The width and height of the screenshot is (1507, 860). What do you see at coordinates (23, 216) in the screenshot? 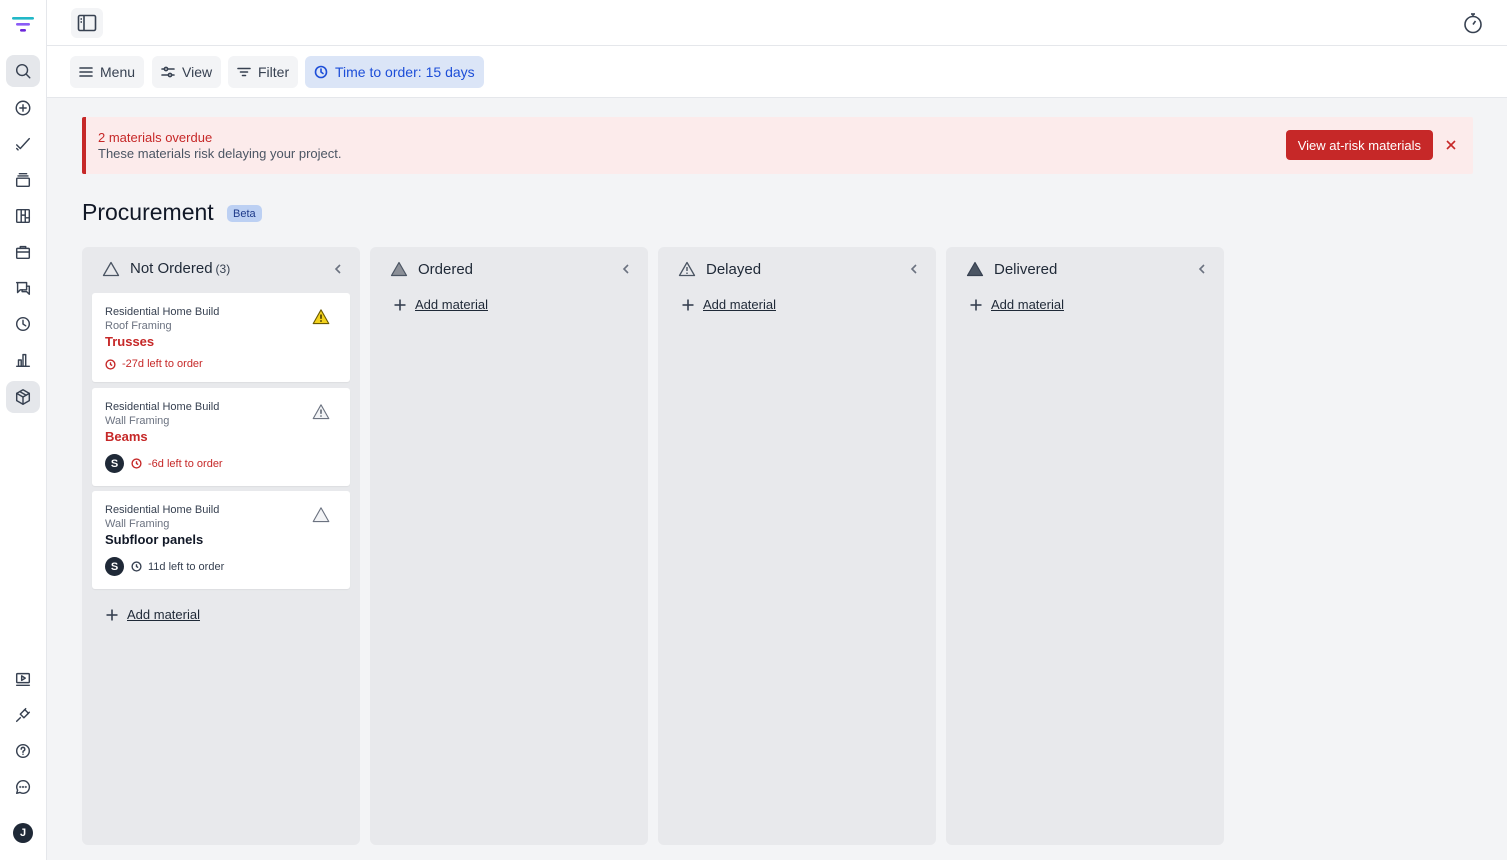
I see `board-icon` at bounding box center [23, 216].